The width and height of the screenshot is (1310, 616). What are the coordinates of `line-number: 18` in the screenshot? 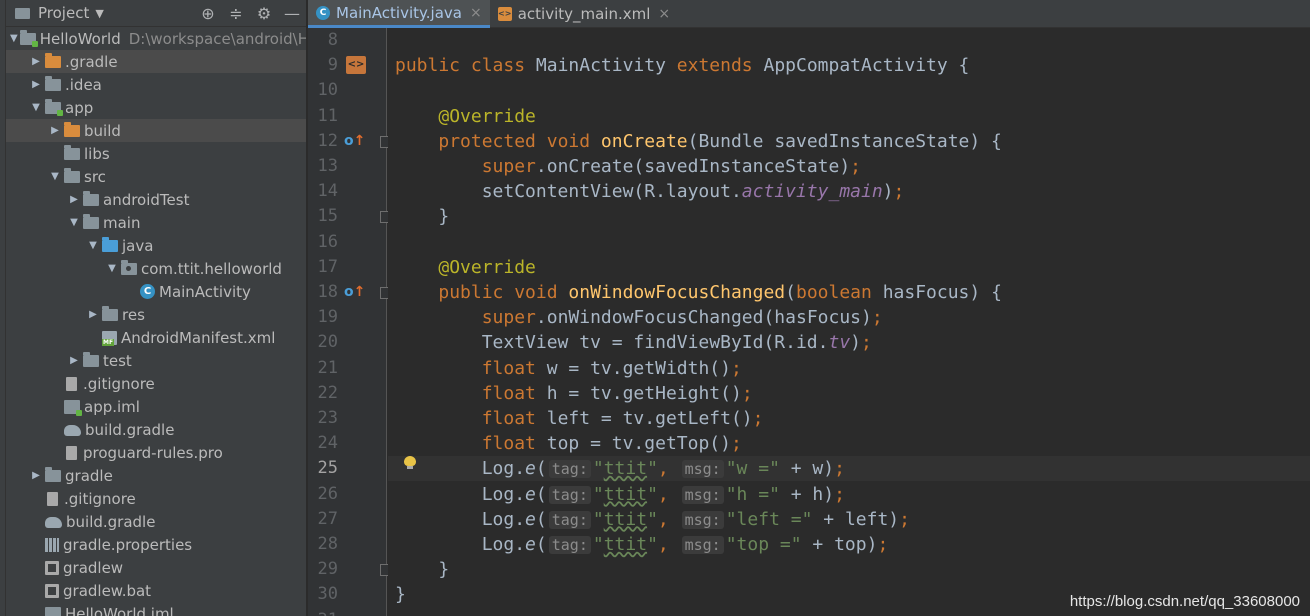 It's located at (327, 292).